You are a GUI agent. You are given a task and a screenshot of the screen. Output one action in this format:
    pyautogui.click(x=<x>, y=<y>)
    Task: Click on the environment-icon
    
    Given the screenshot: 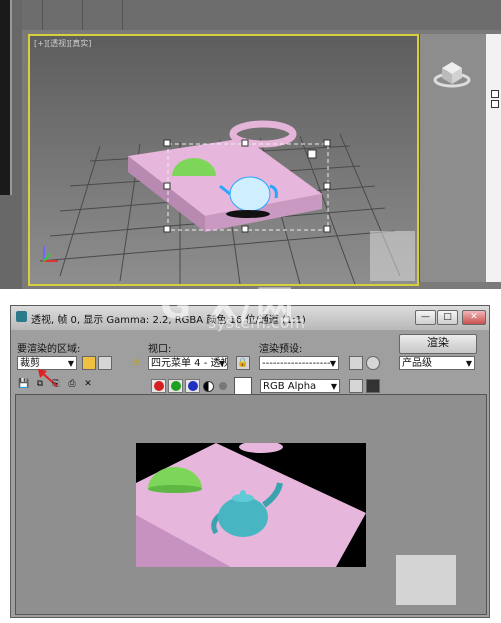 What is the action you would take?
    pyautogui.click(x=373, y=363)
    